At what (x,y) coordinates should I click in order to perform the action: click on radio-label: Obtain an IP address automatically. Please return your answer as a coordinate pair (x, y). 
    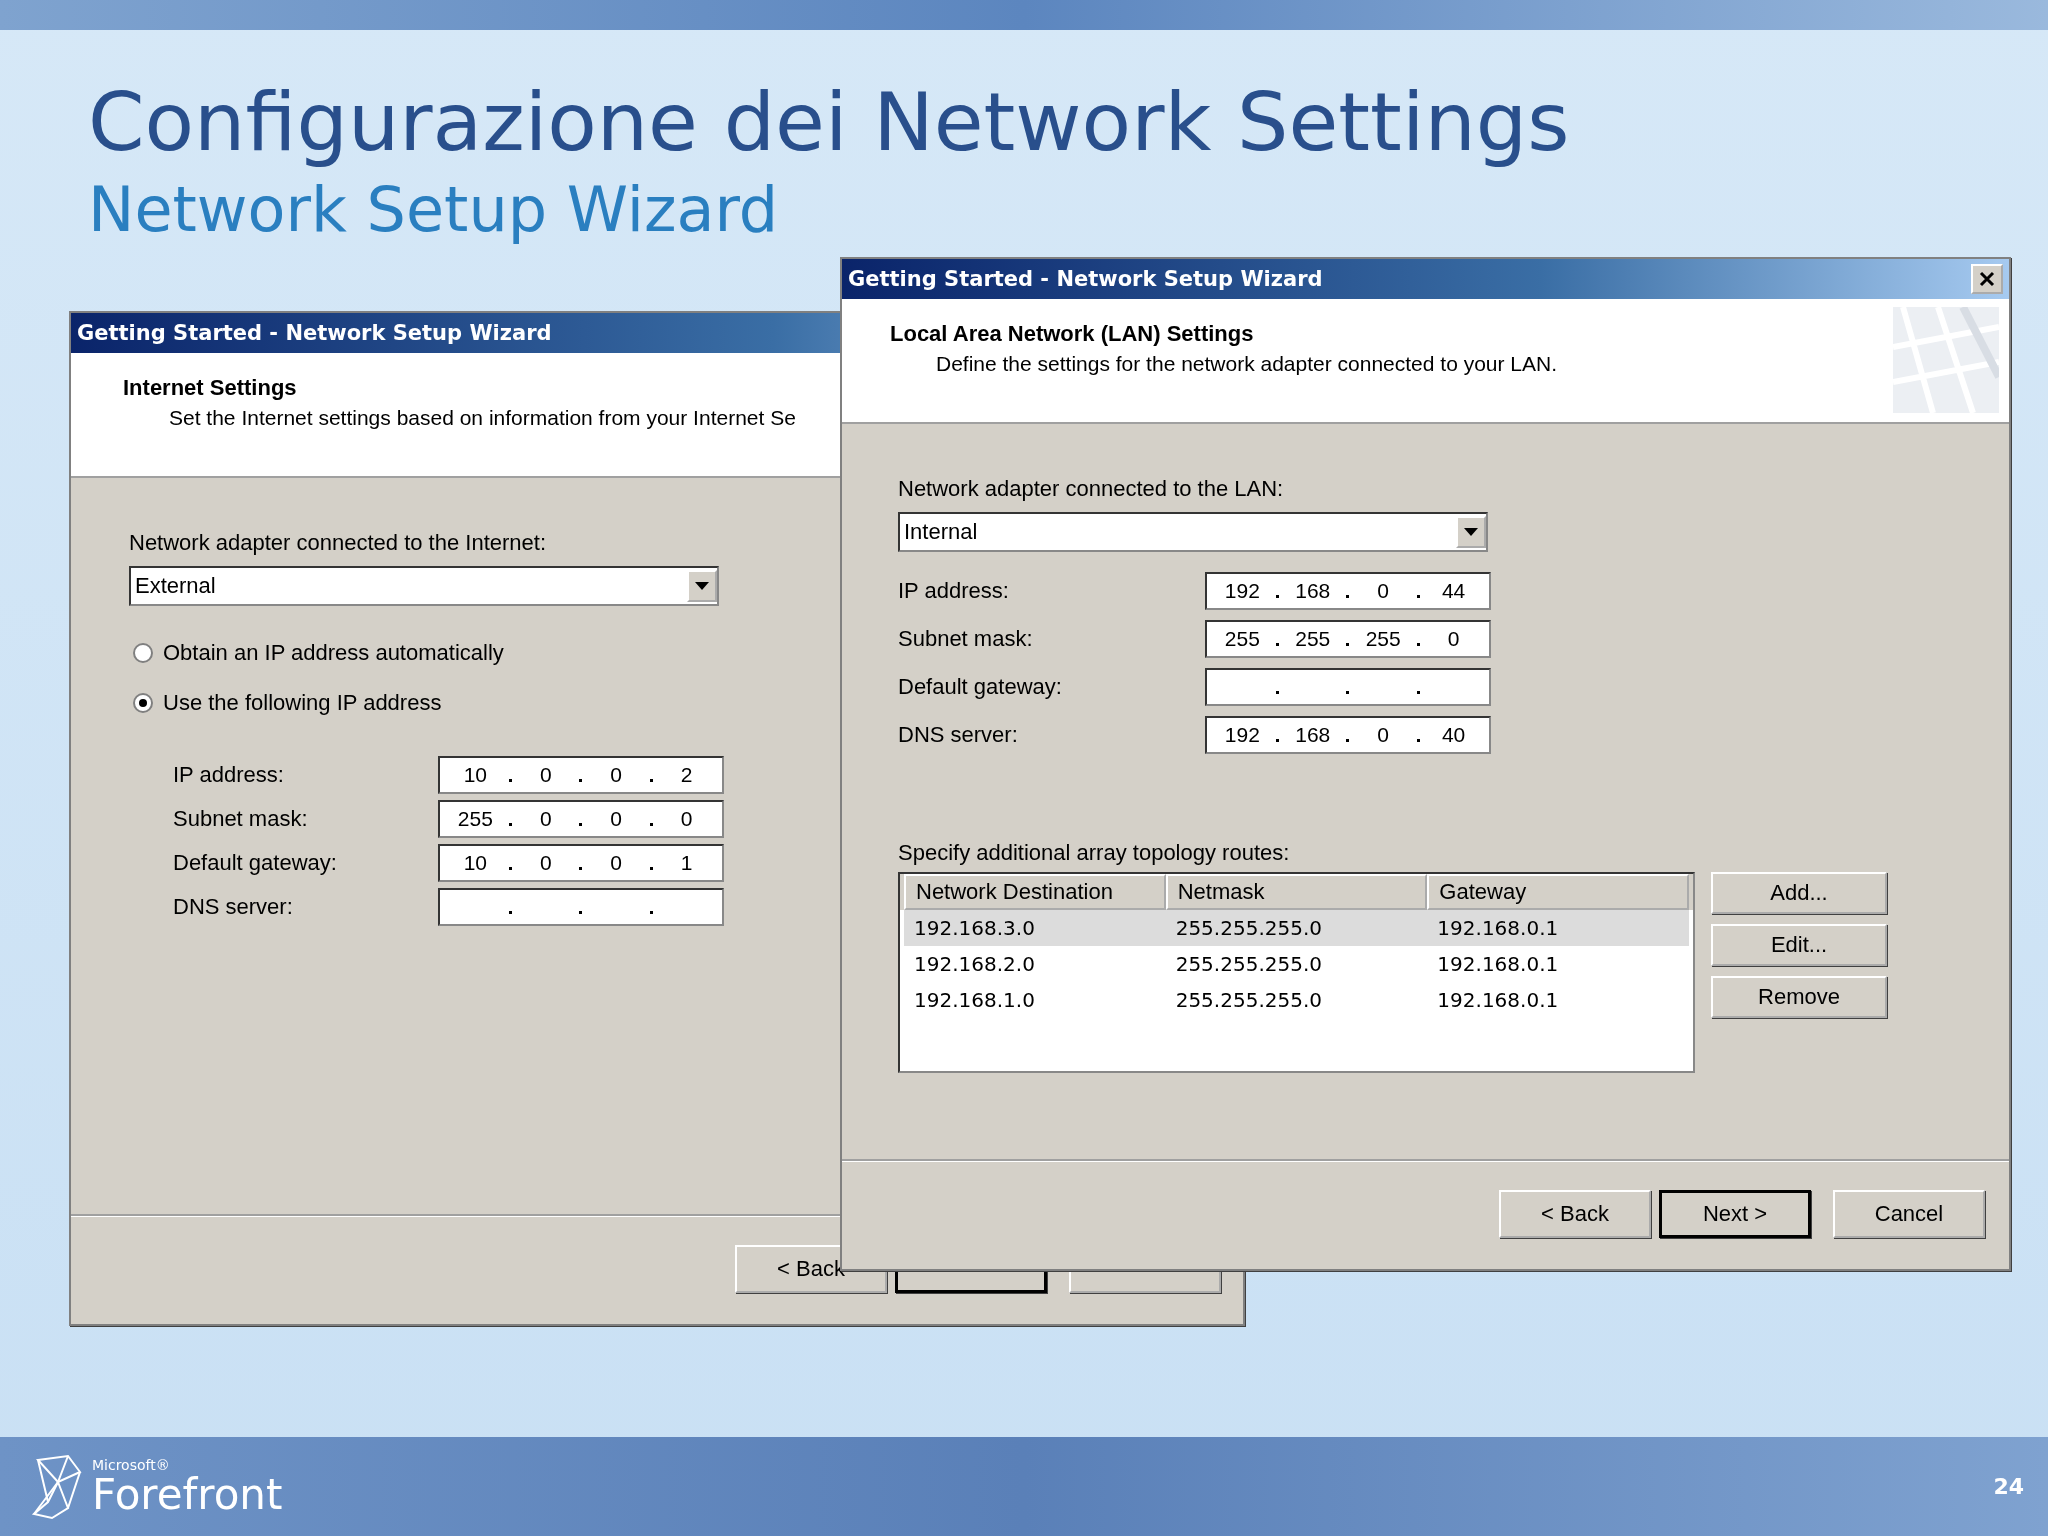
    Looking at the image, I should click on (333, 653).